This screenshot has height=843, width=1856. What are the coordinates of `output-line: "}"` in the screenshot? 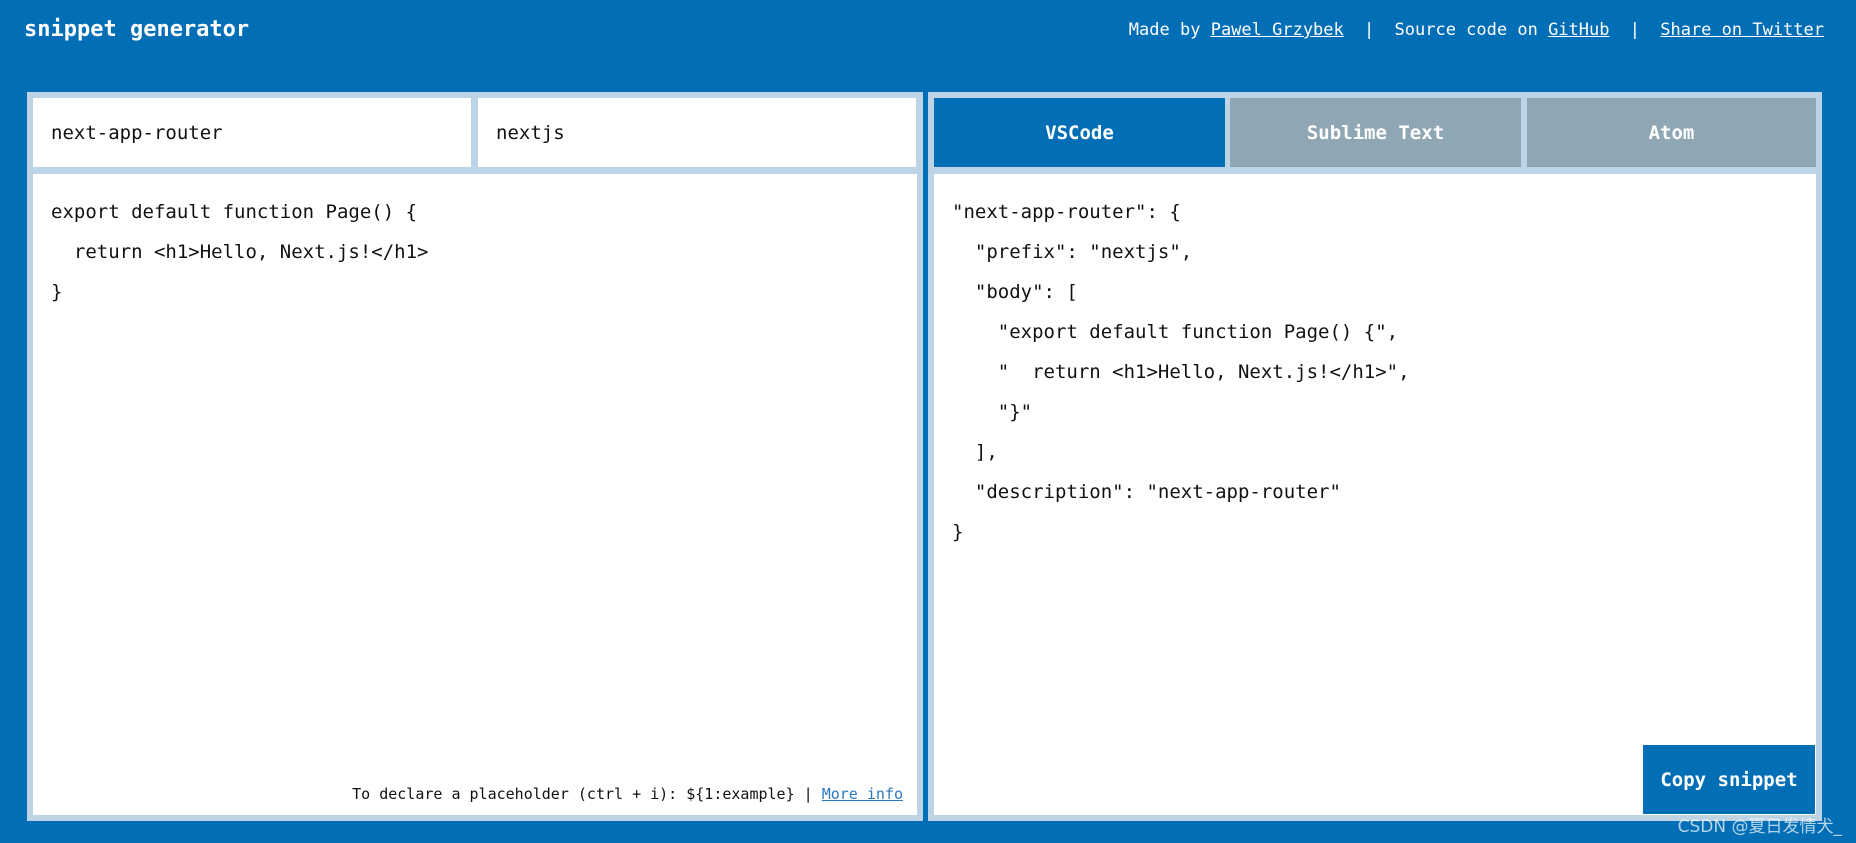 It's located at (992, 412).